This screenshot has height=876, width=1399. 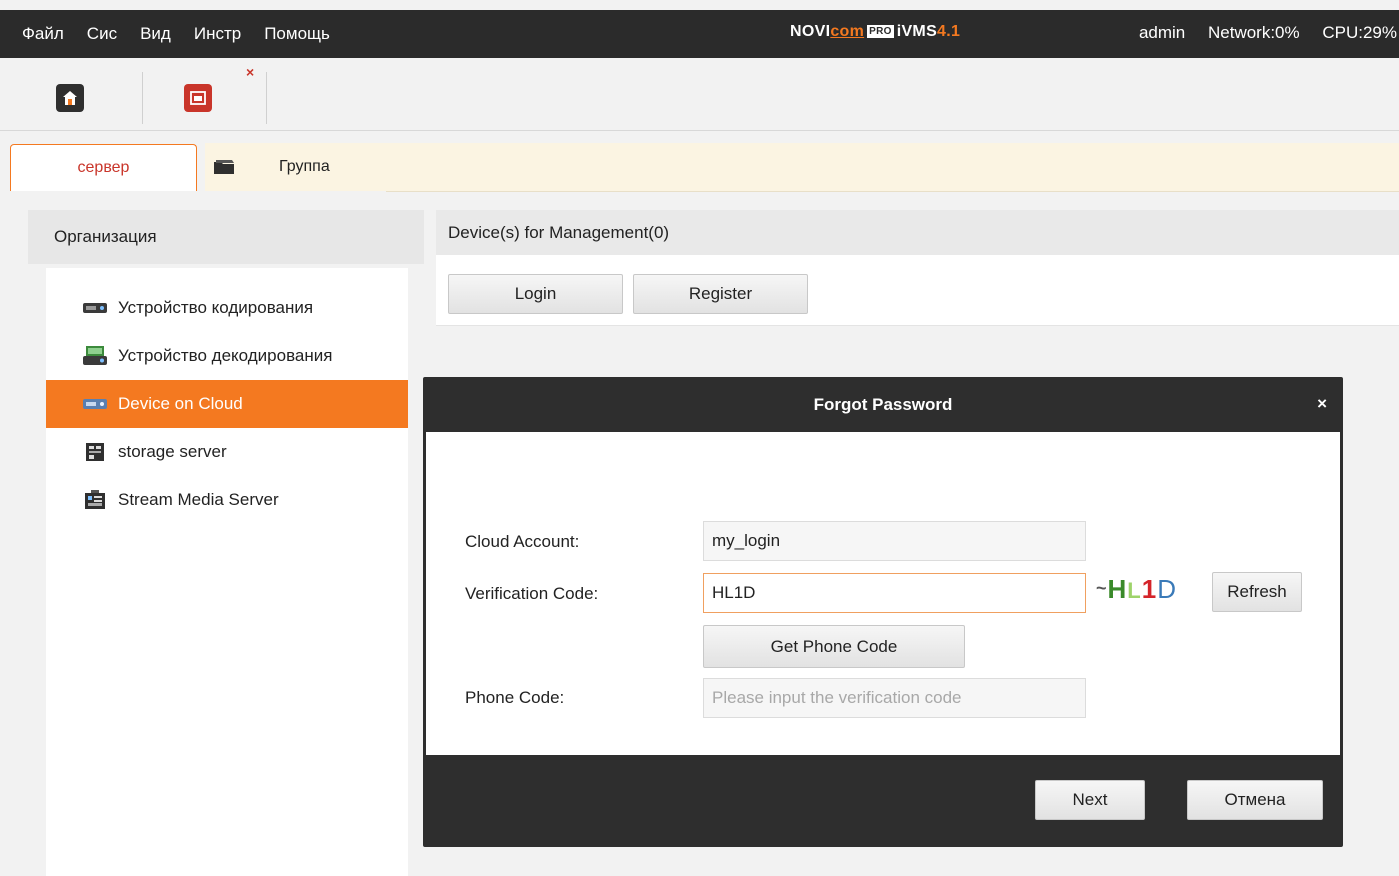 I want to click on brand-product: iVMS, so click(x=917, y=31).